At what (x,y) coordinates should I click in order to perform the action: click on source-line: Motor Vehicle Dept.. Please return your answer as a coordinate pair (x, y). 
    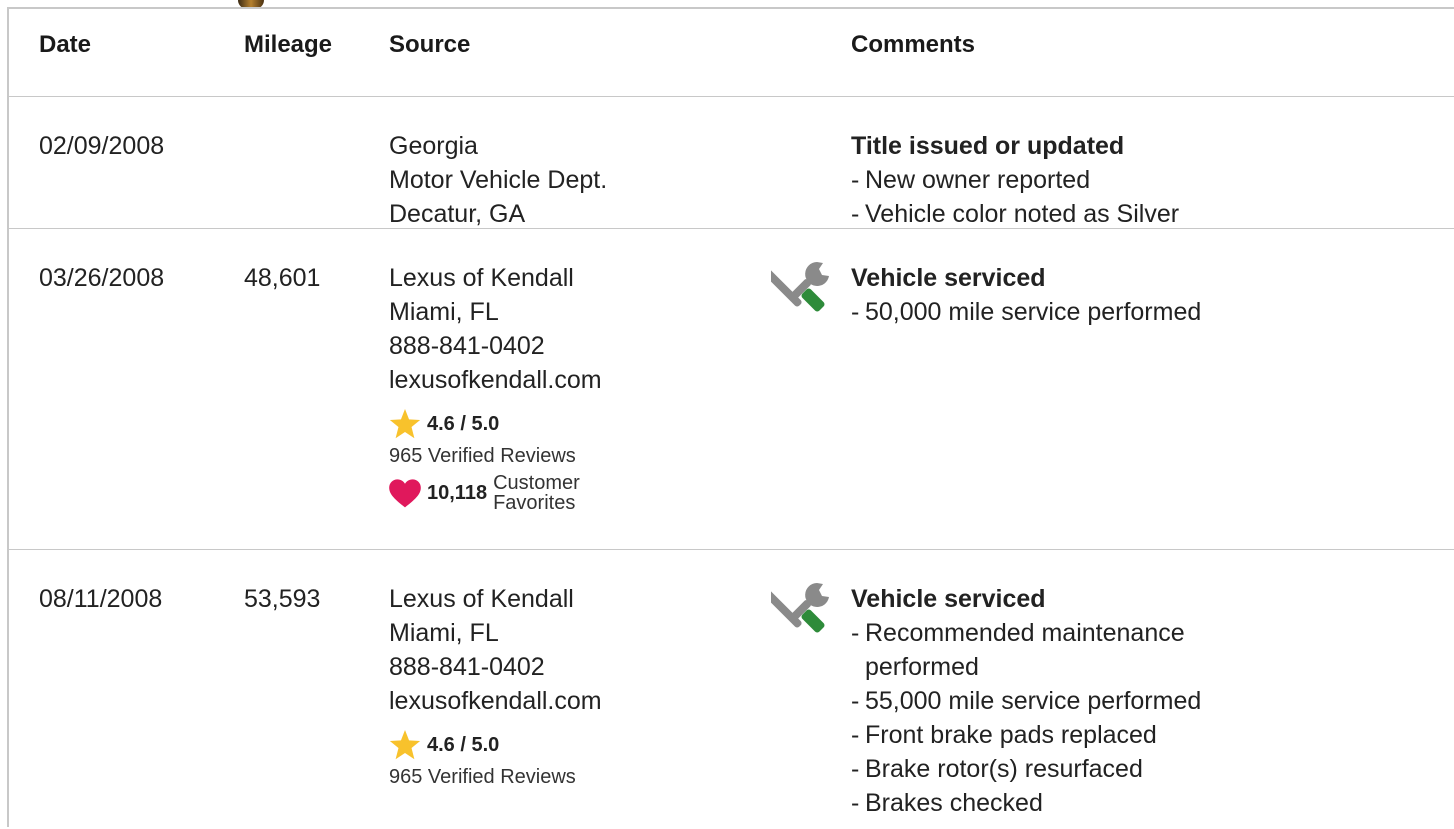
    Looking at the image, I should click on (498, 180).